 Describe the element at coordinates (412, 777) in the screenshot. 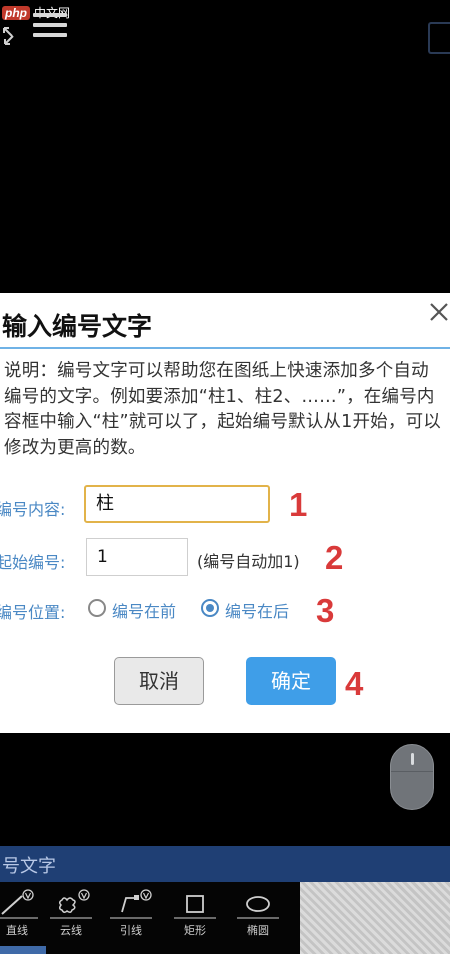

I see `mouse-icon` at that location.